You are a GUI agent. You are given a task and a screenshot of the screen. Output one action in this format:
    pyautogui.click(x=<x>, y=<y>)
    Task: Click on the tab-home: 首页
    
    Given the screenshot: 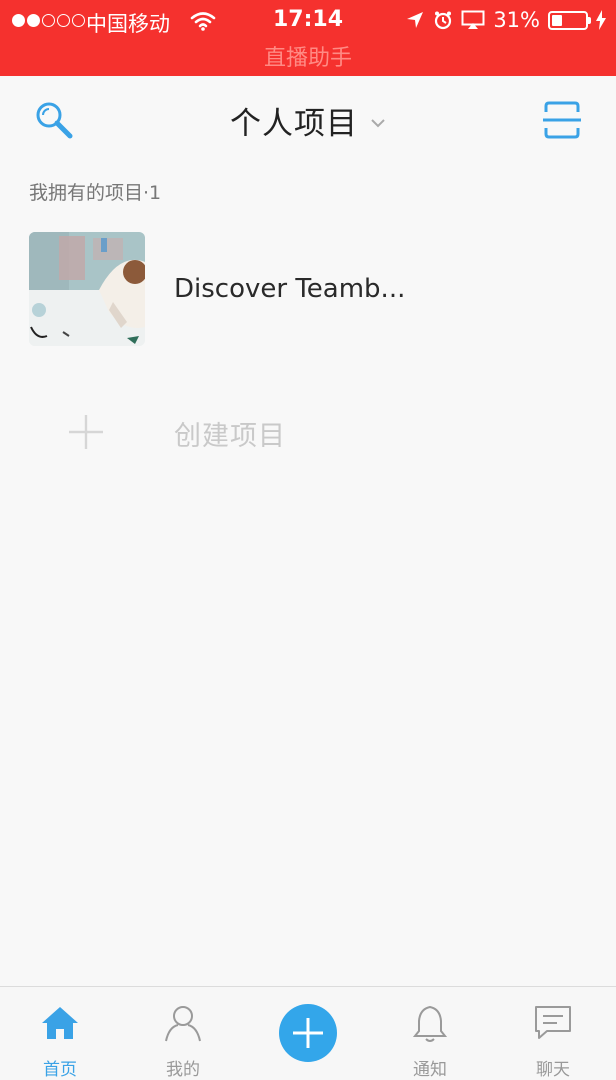 What is the action you would take?
    pyautogui.click(x=60, y=1033)
    